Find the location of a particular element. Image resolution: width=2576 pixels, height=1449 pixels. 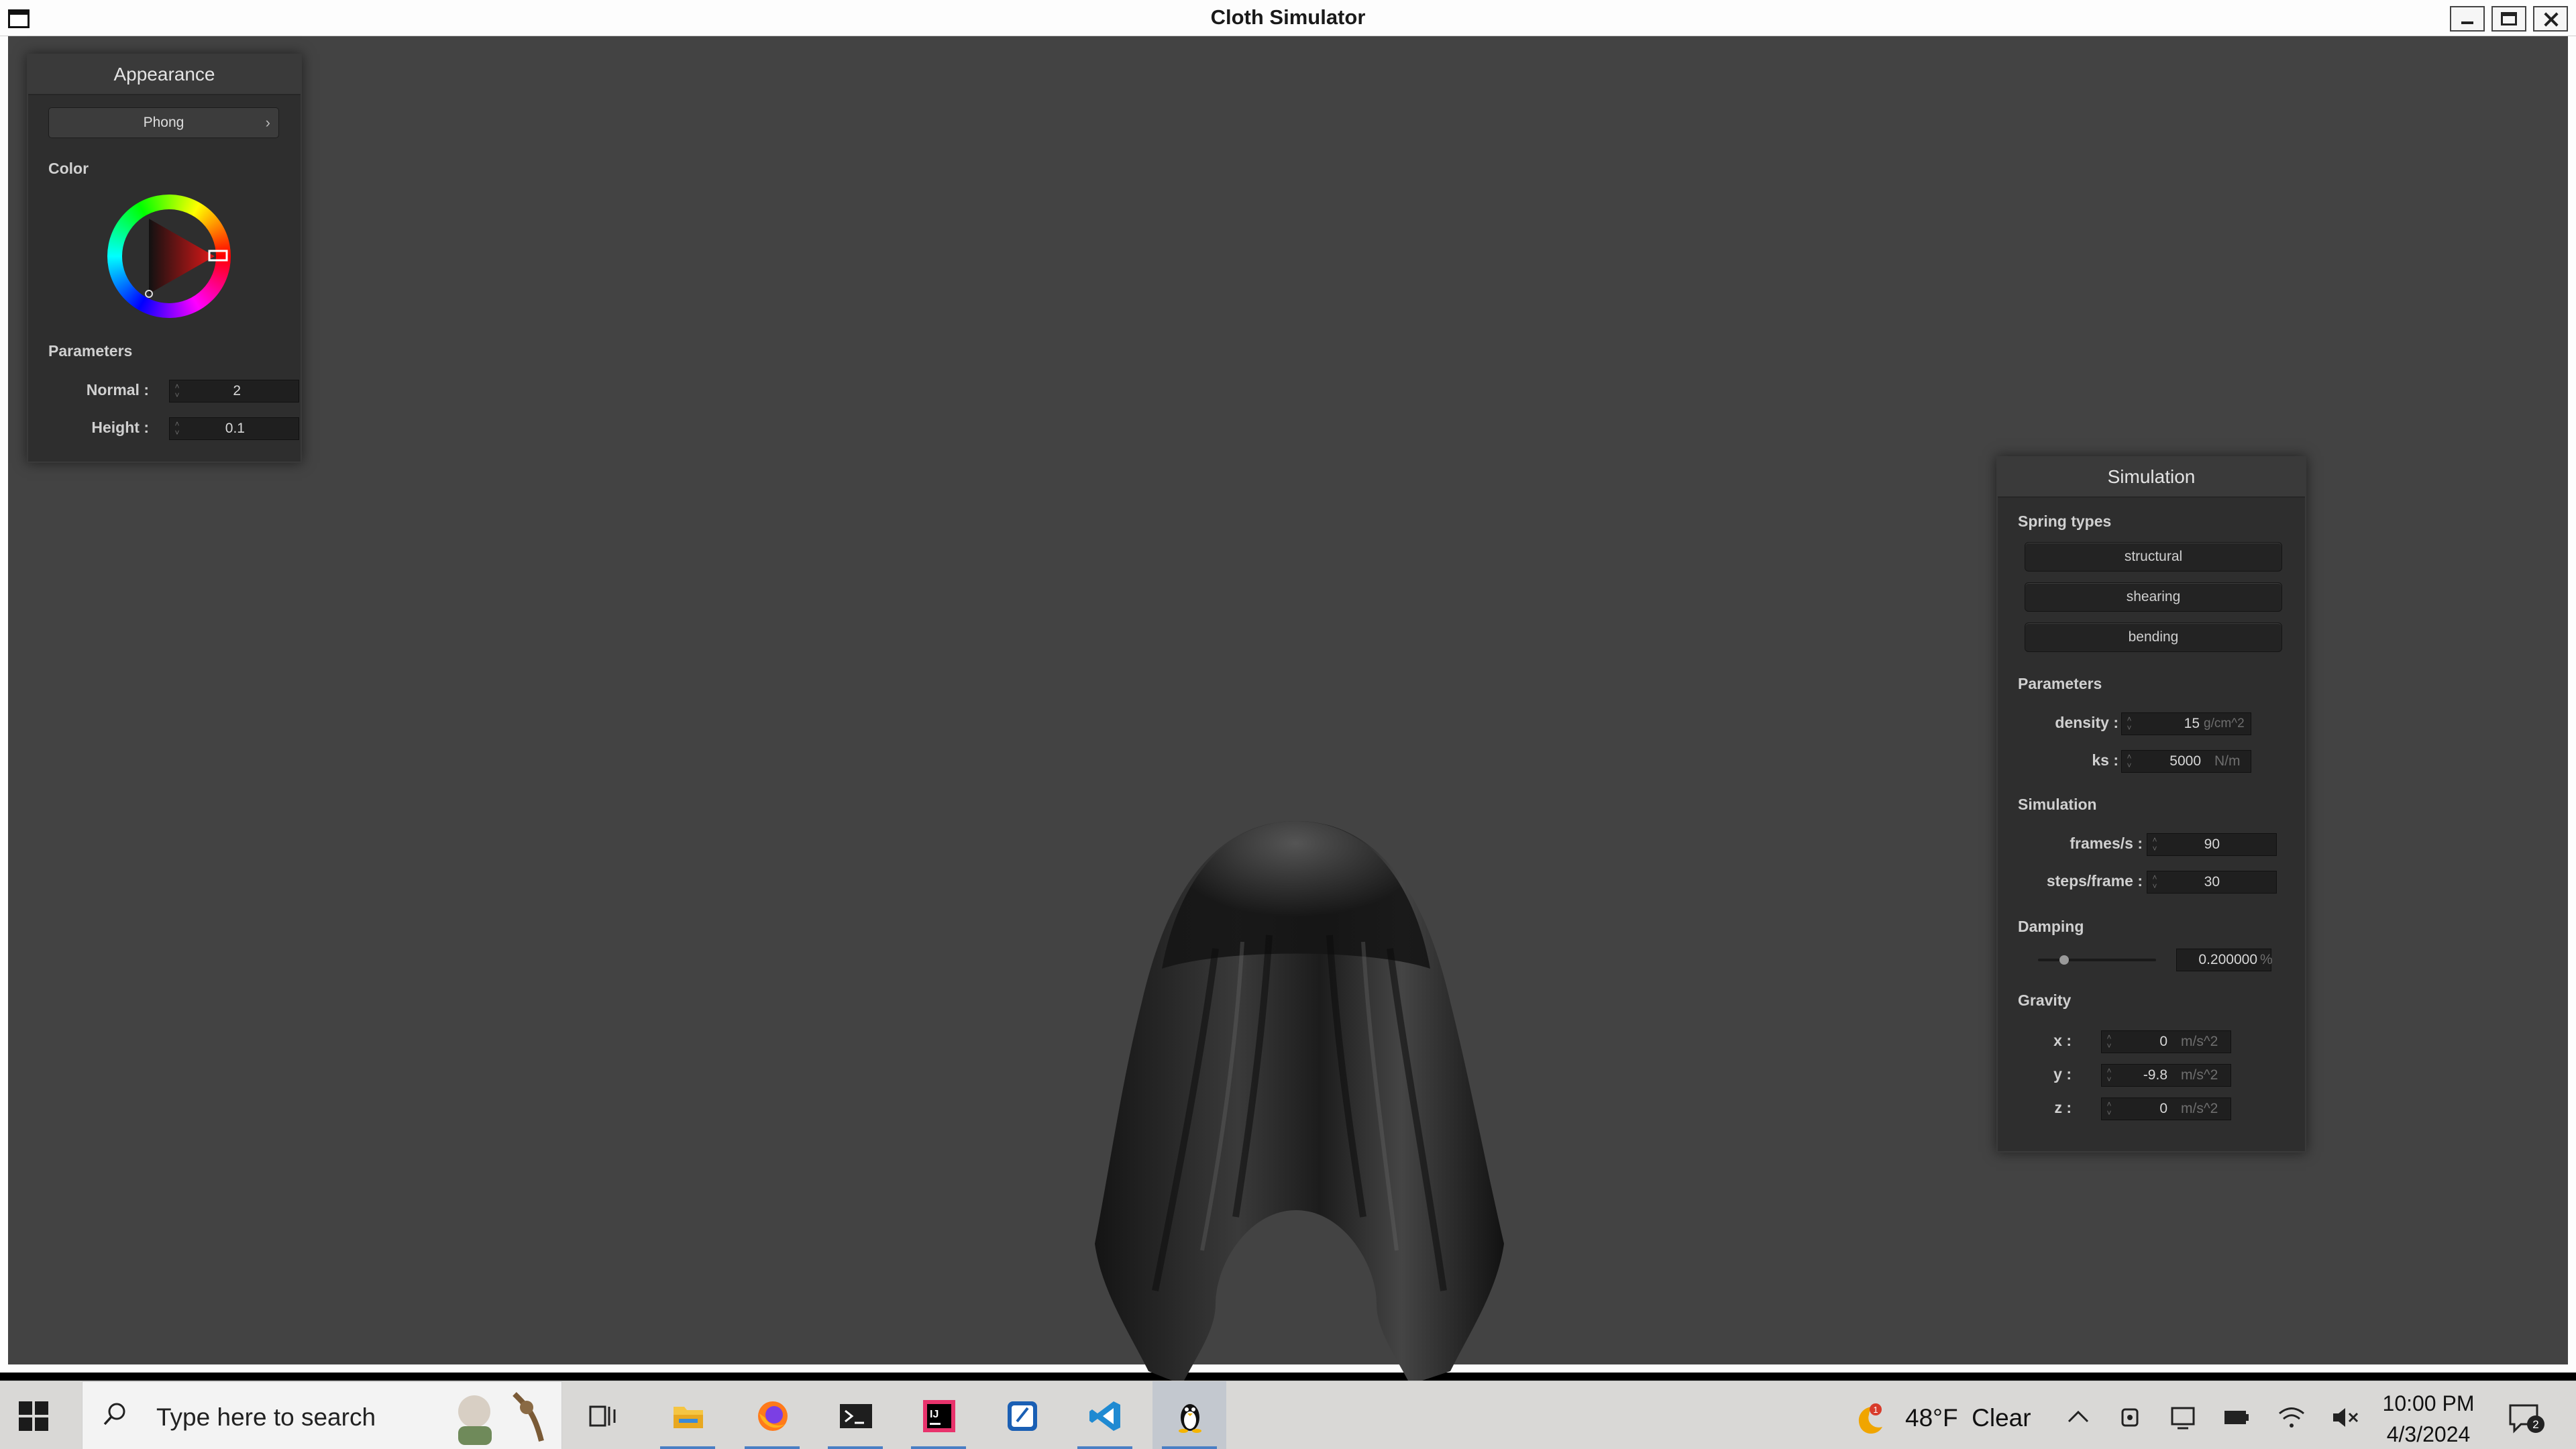

taskbar-search: Type here to search is located at coordinates (322, 1415).